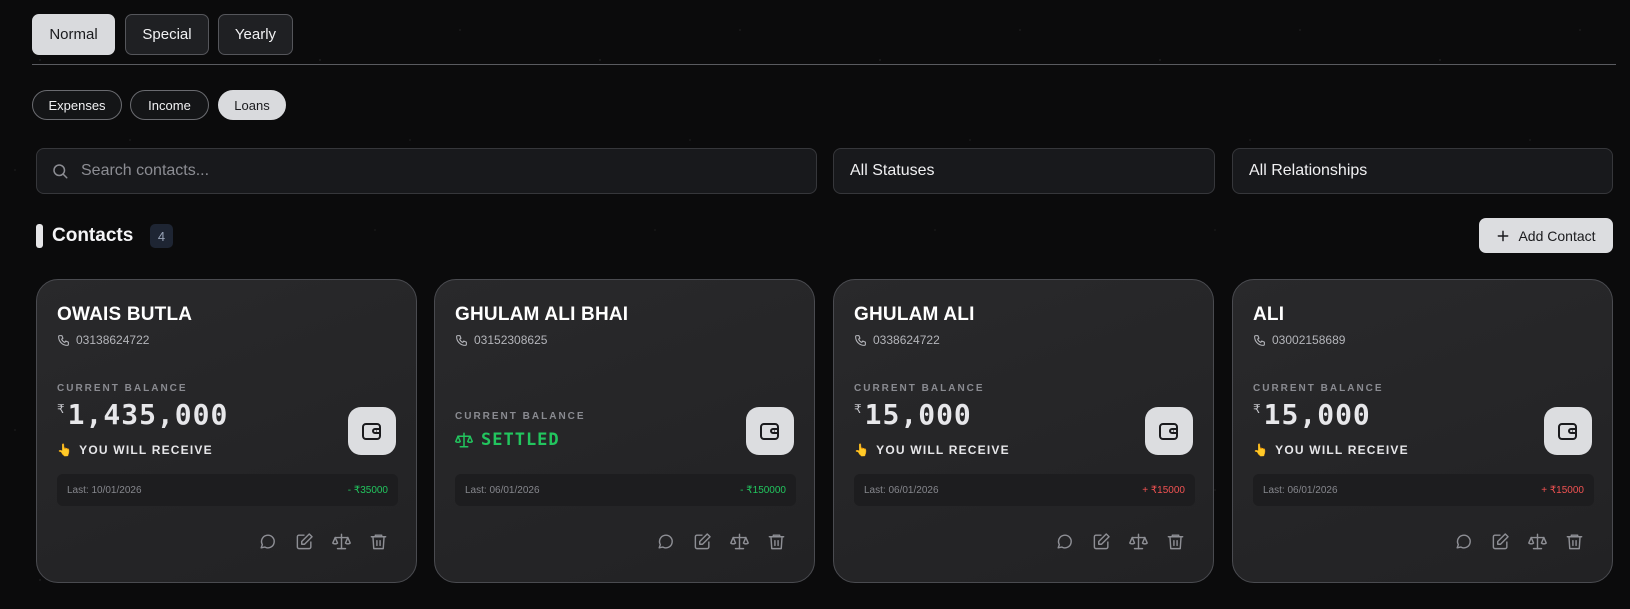 The height and width of the screenshot is (609, 1630). I want to click on relationship-select-value: All Relationships, so click(1308, 170).